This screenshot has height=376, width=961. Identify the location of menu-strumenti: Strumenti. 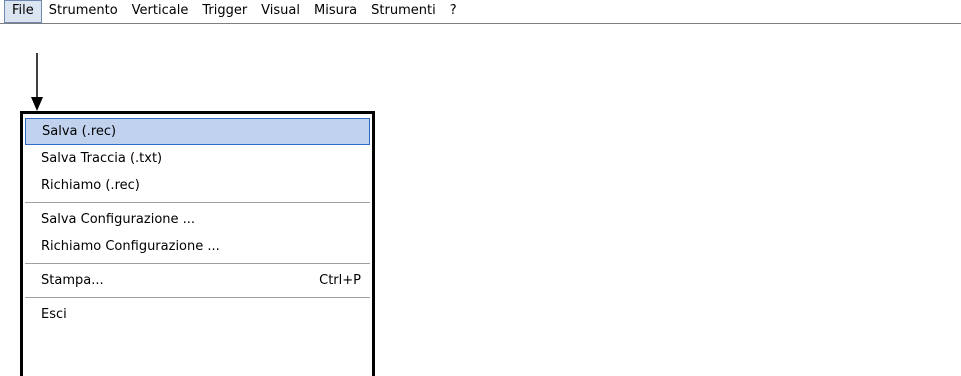
(403, 11).